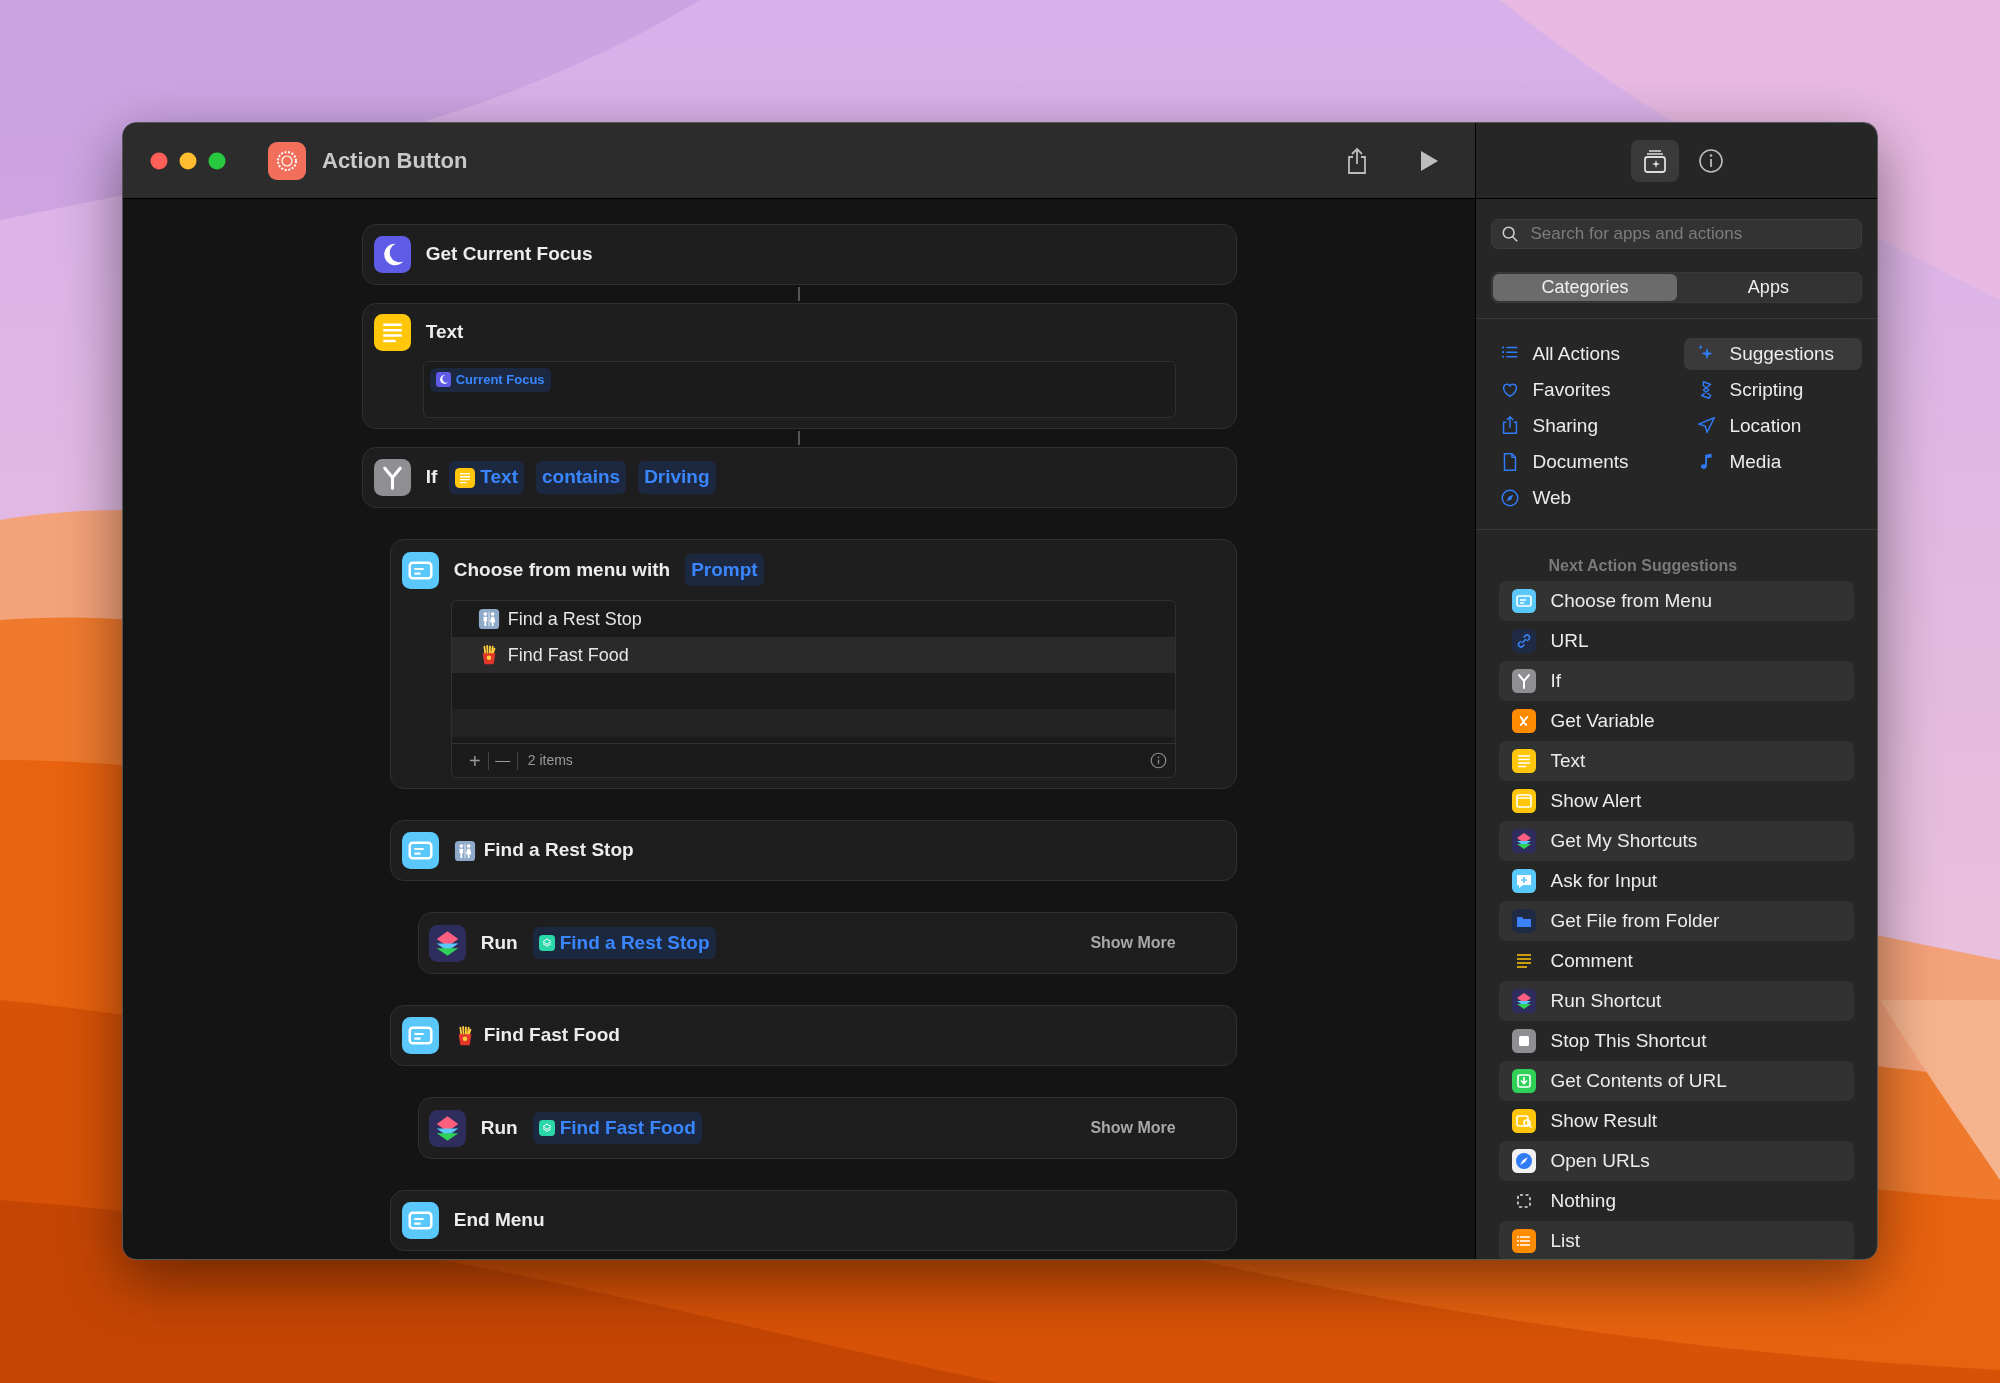 The height and width of the screenshot is (1383, 2000). What do you see at coordinates (509, 254) in the screenshot?
I see `action-title: Get Current Focus` at bounding box center [509, 254].